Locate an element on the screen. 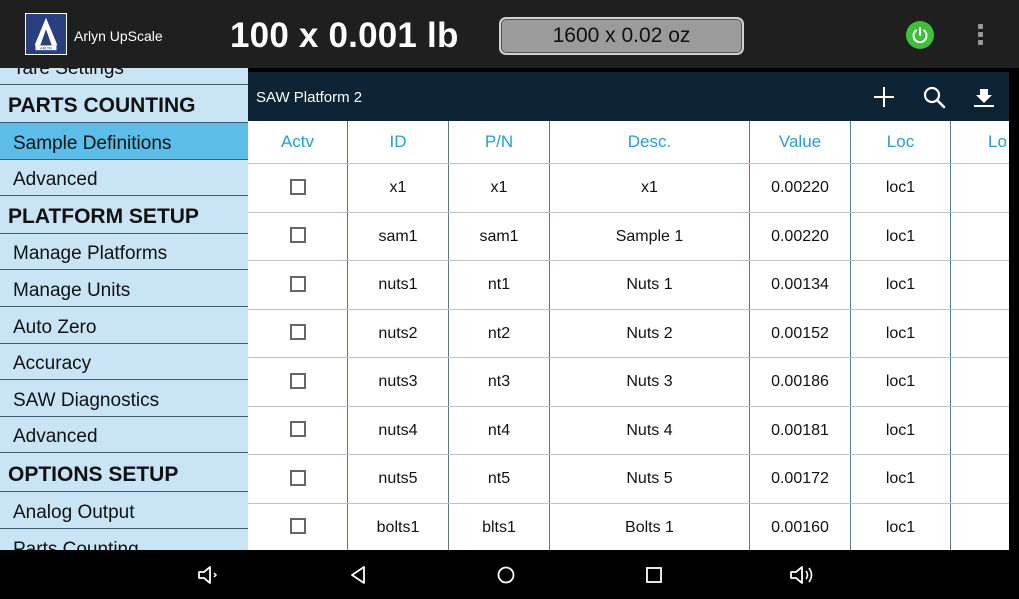 The image size is (1019, 599). power-button is located at coordinates (920, 35).